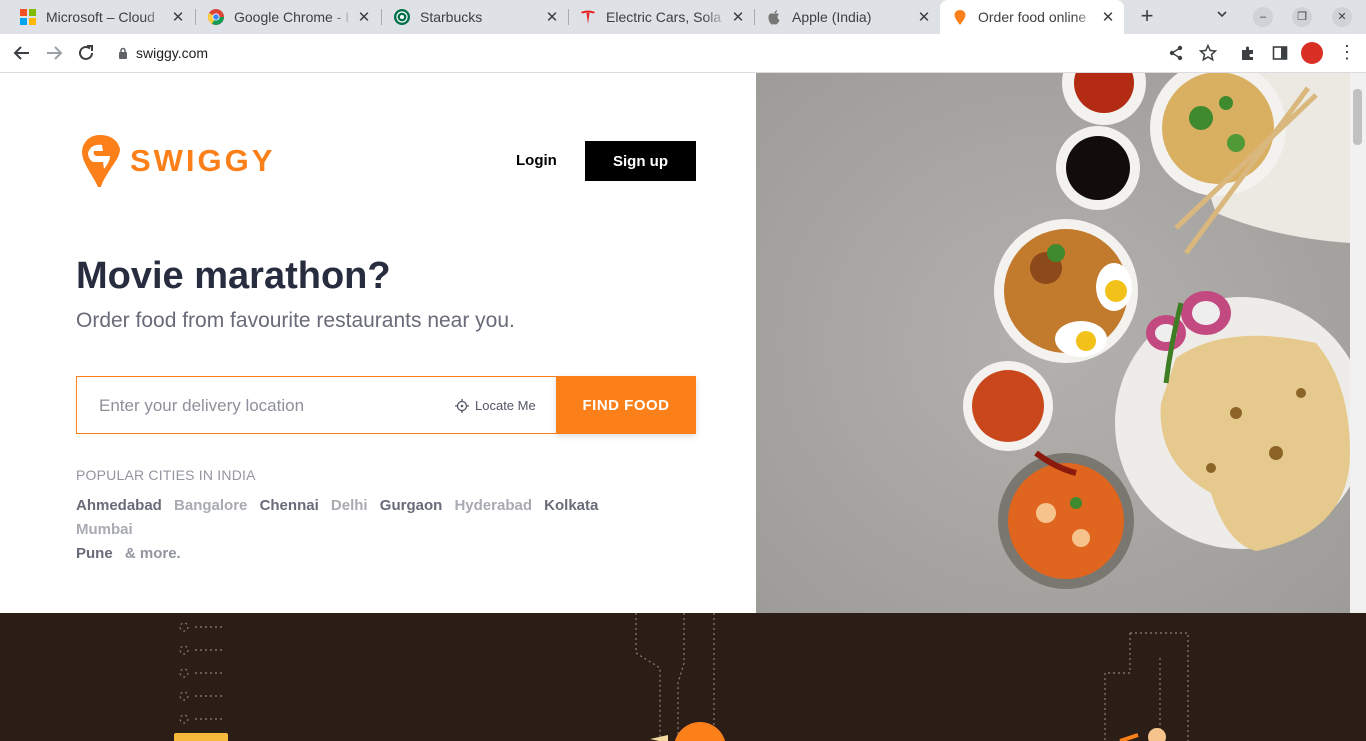 This screenshot has height=741, width=1366. Describe the element at coordinates (774, 17) in the screenshot. I see `apple-icon` at that location.